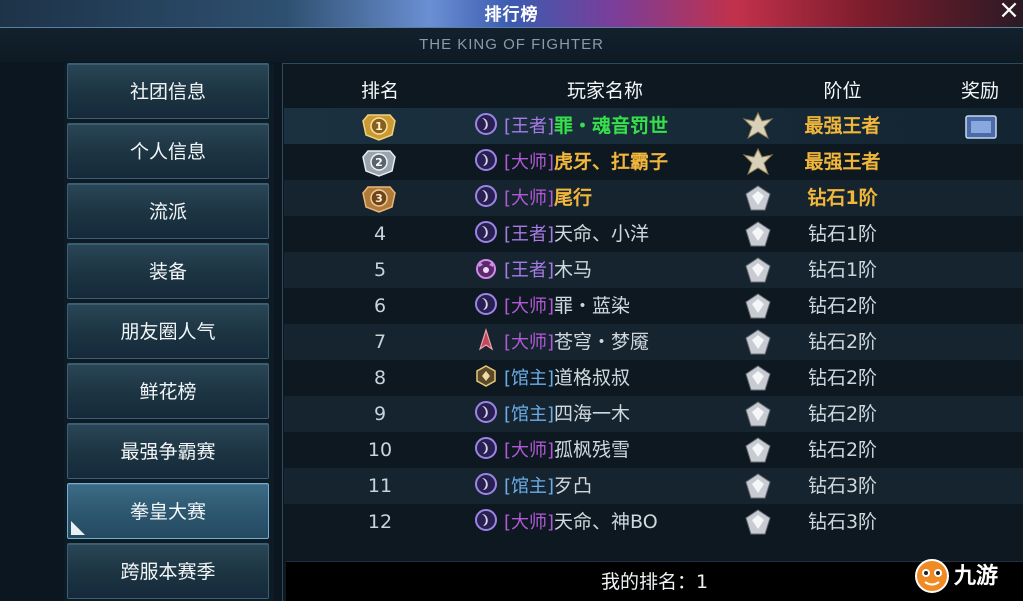 This screenshot has width=1023, height=601. What do you see at coordinates (653, 450) in the screenshot?
I see `table-row: 10 [大师]孤枫残雪 钻石2阶` at bounding box center [653, 450].